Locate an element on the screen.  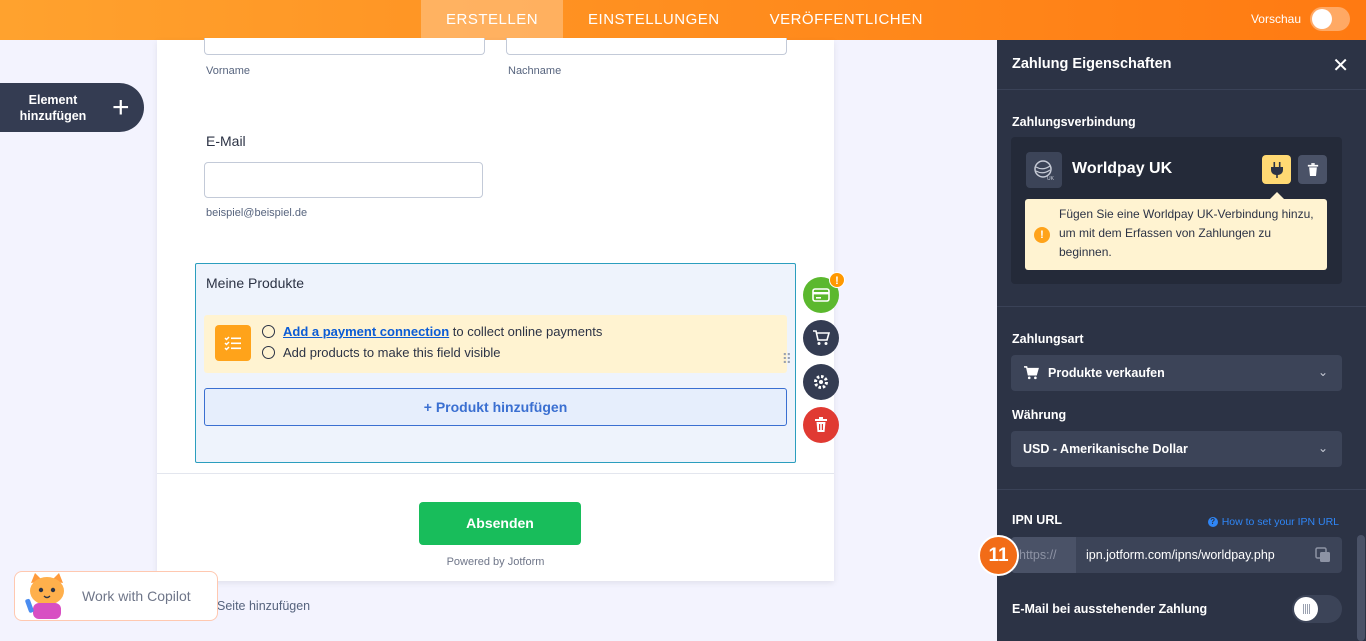
notice-line-2: Add products to make this field visible is located at coordinates (381, 352).